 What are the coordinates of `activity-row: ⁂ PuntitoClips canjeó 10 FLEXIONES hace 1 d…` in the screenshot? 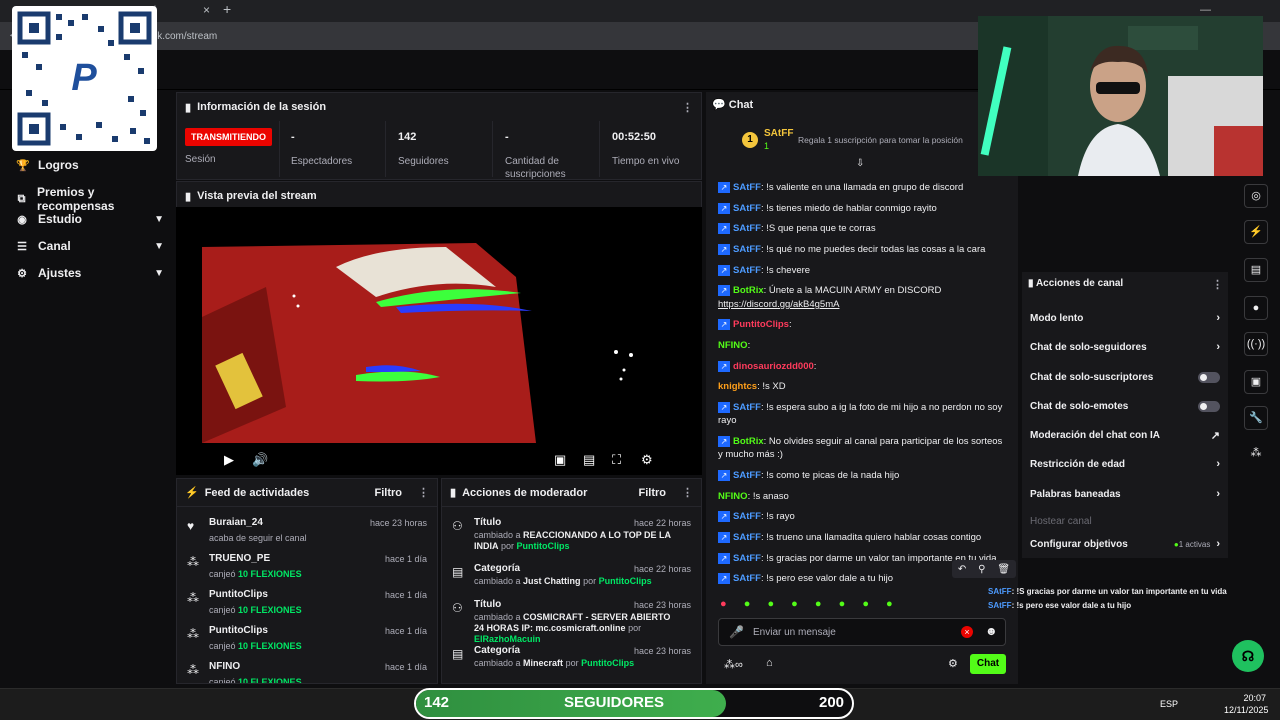 It's located at (307, 640).